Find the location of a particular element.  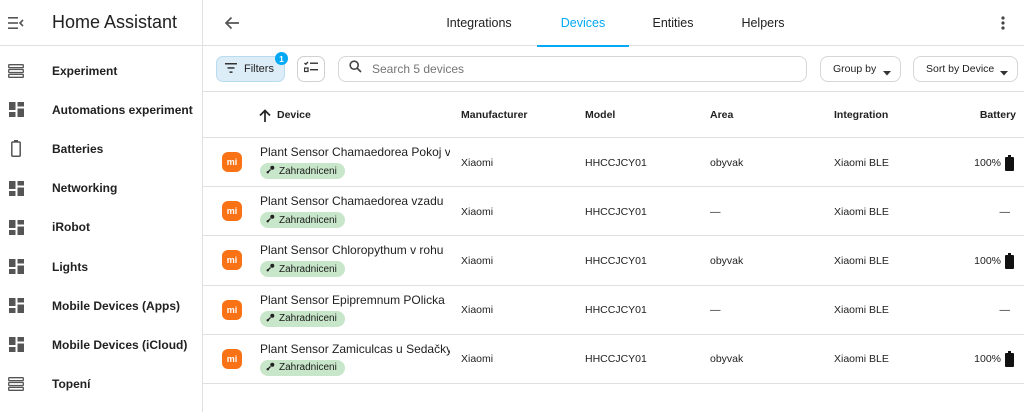

tab-label: Helpers is located at coordinates (763, 23).